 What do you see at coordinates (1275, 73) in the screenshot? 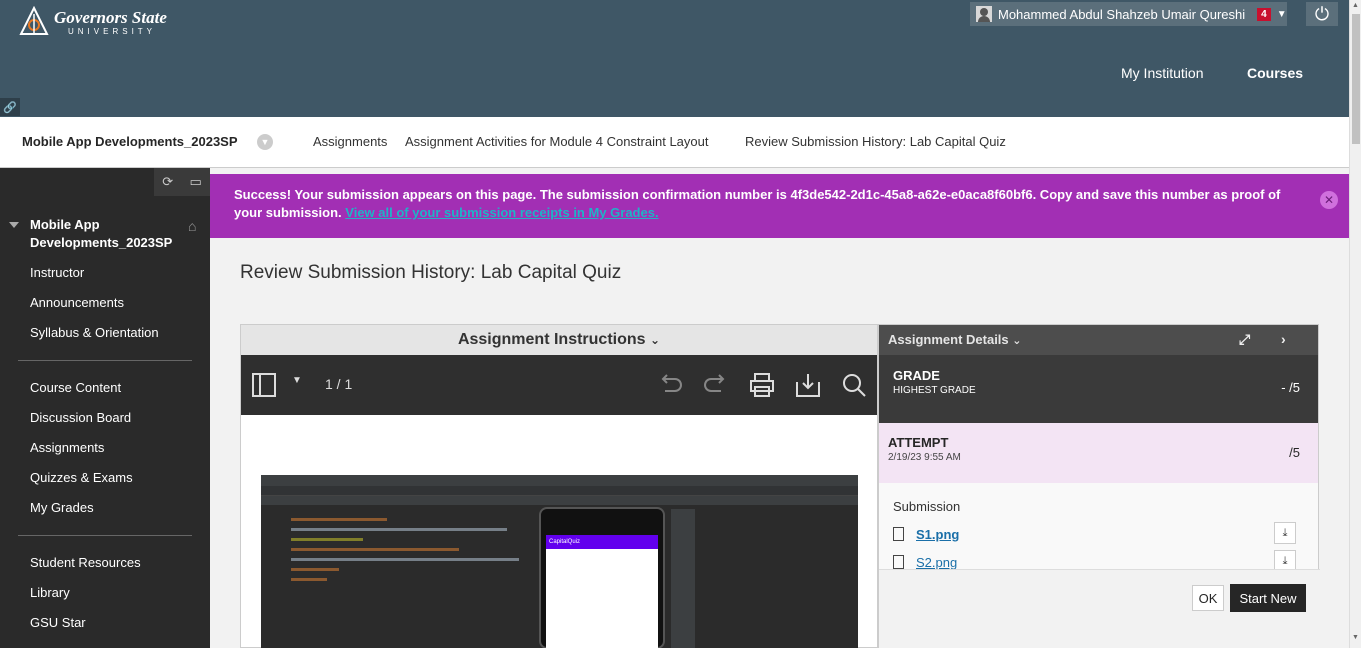
I see `tab-courses: Courses` at bounding box center [1275, 73].